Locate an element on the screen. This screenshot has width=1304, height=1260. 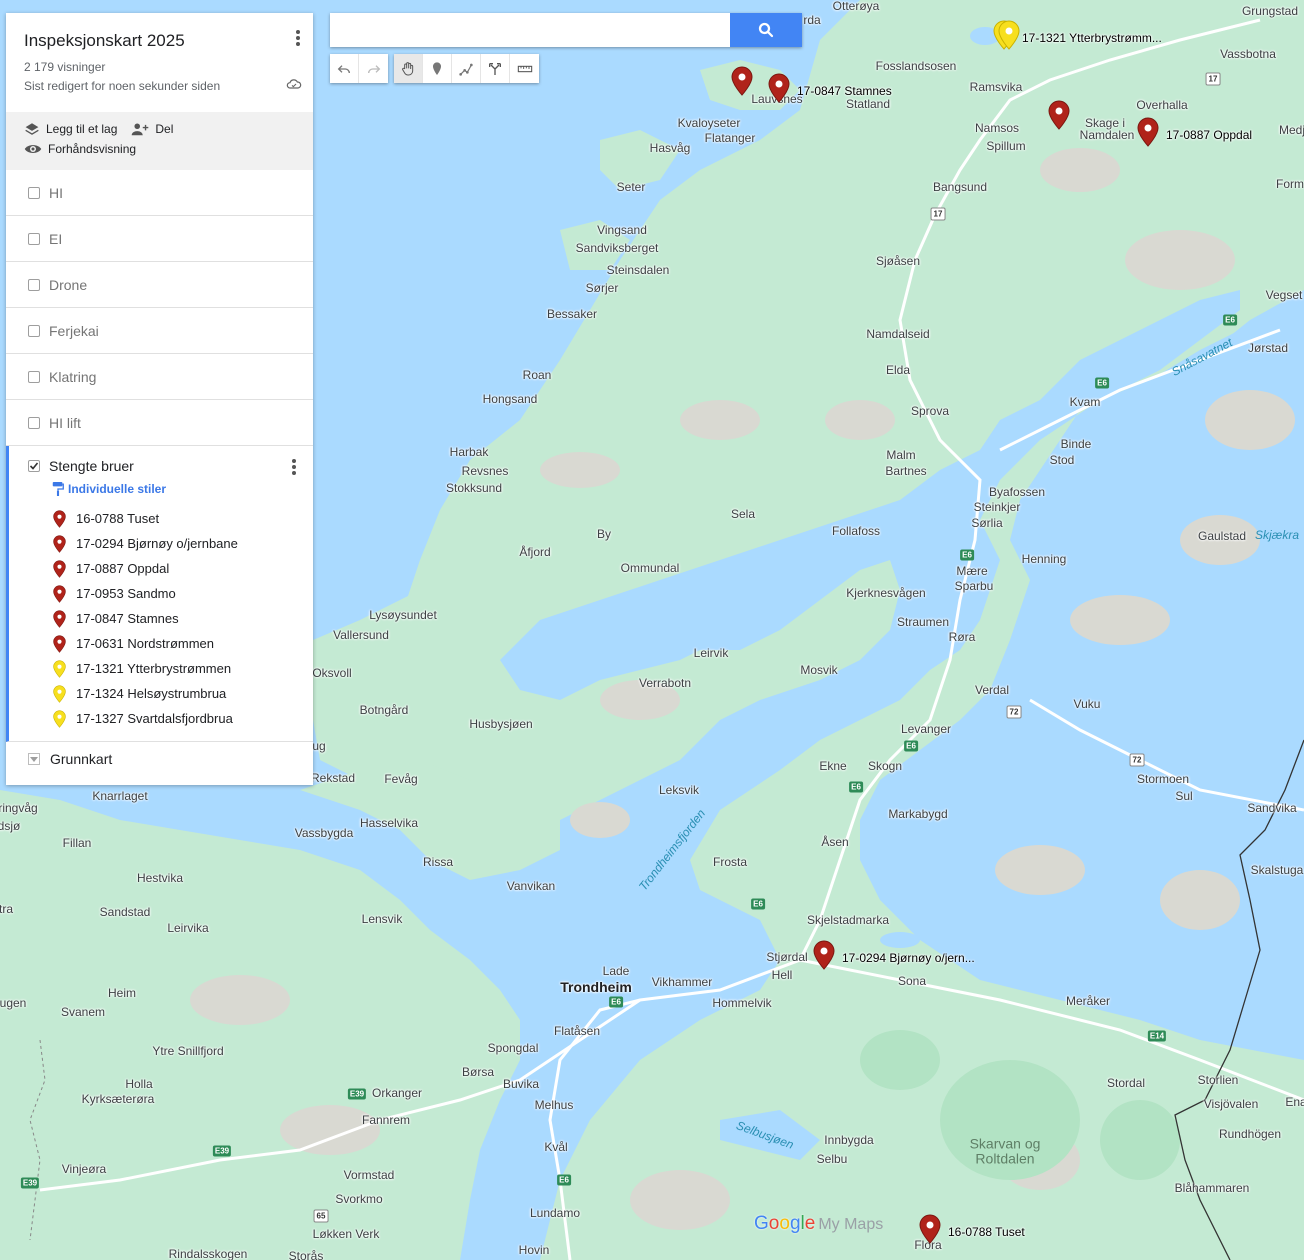
style-link: Individuelle stiler is located at coordinates (161, 489).